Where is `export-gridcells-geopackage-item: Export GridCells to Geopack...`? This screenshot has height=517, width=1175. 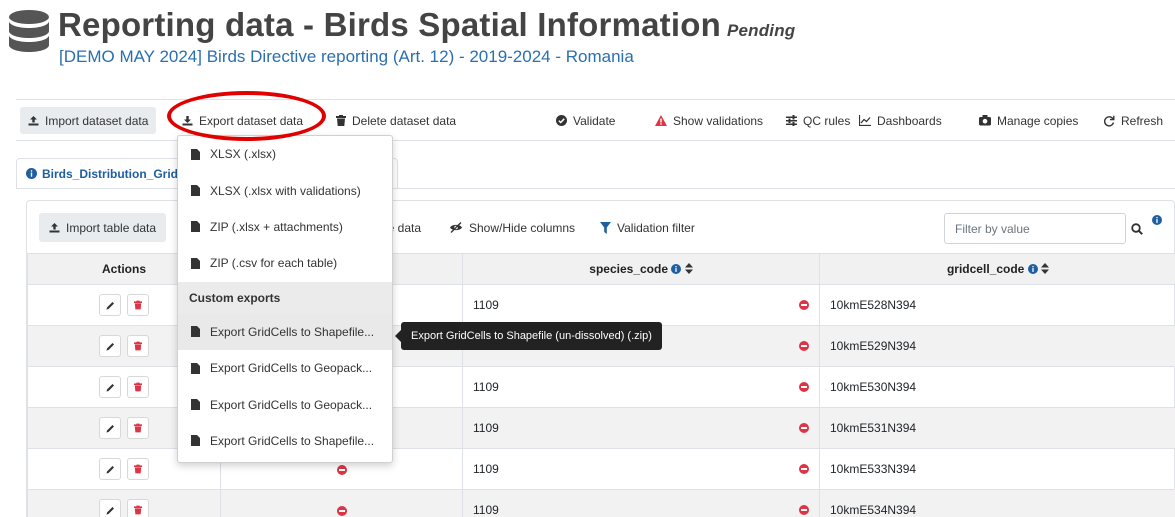 export-gridcells-geopackage-item: Export GridCells to Geopack... is located at coordinates (285, 368).